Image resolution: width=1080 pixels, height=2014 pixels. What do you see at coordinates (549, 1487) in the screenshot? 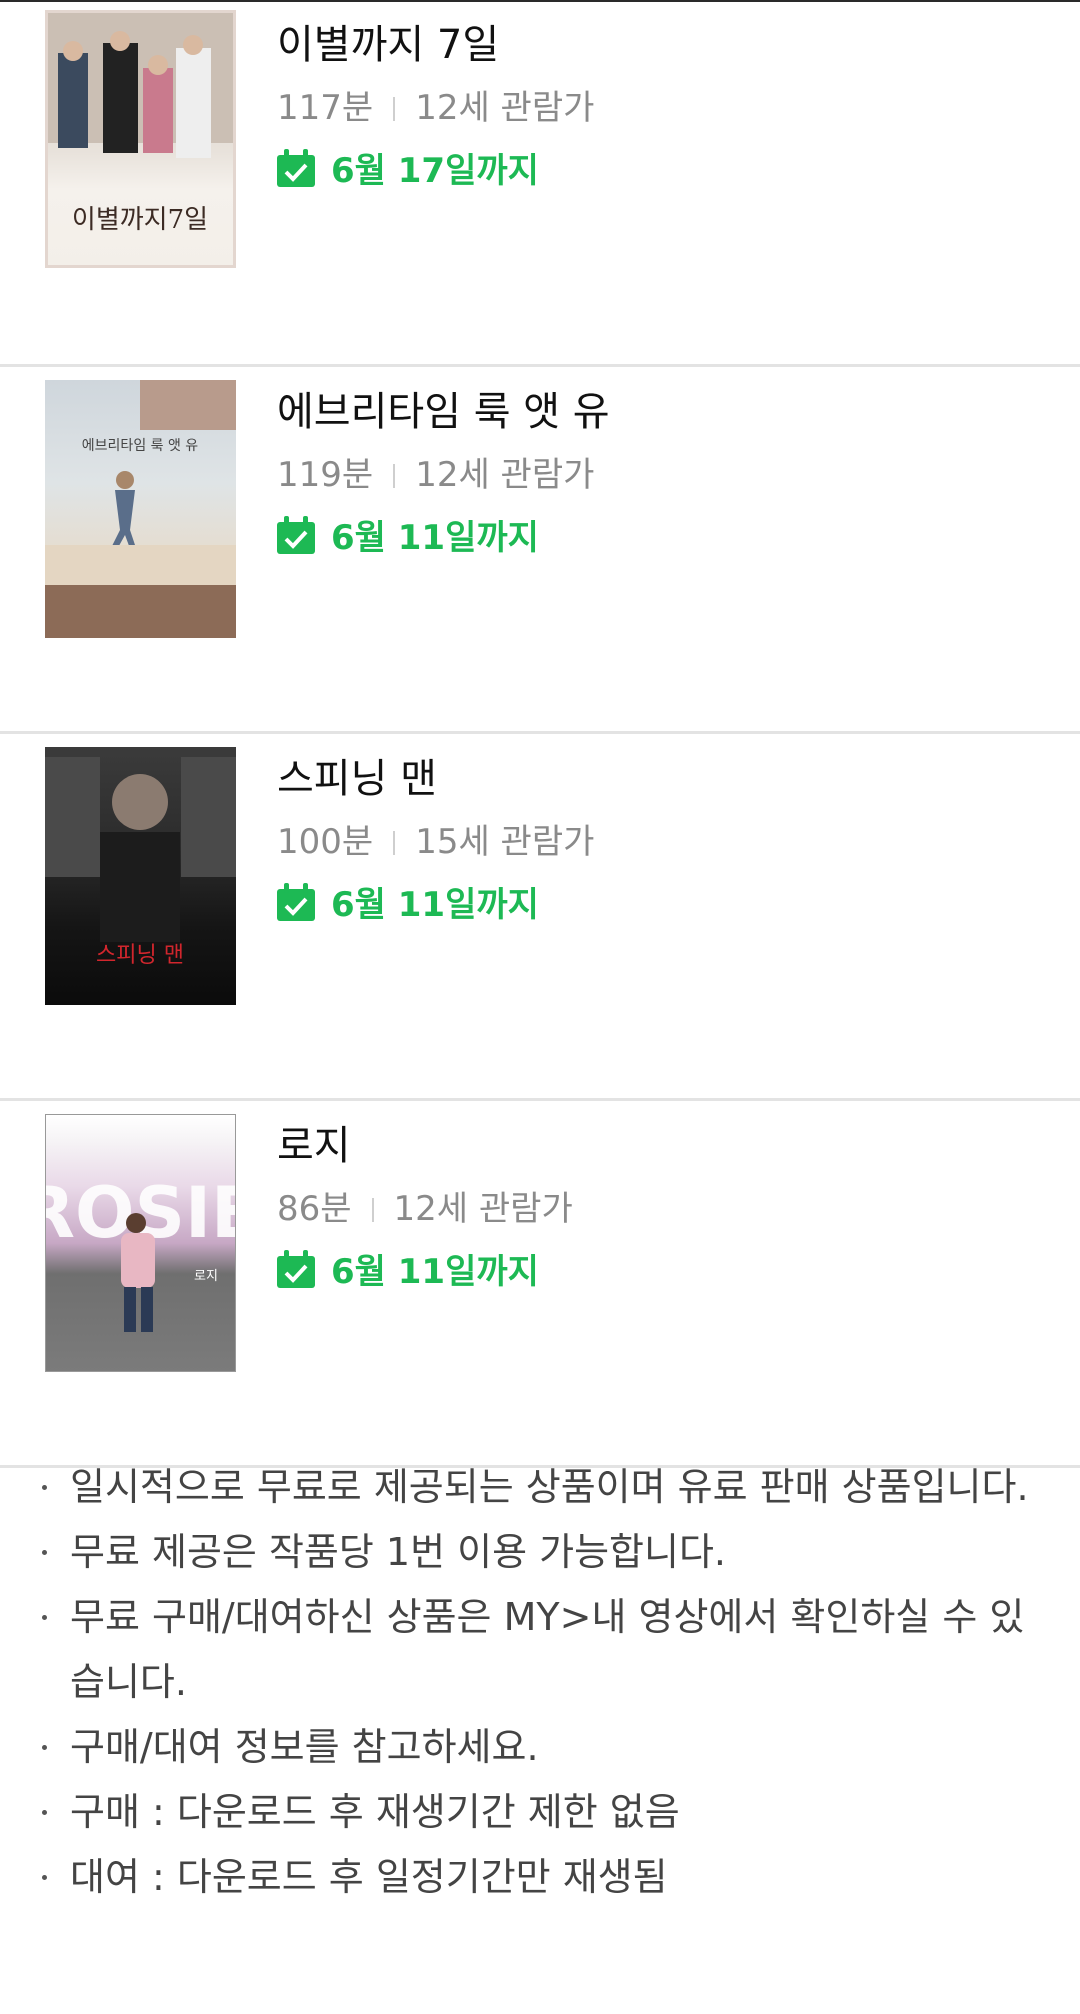
I see `notice-text: 일시적으로 무료로 제공되는 상품이며 유료 판매 상품입니다.` at bounding box center [549, 1487].